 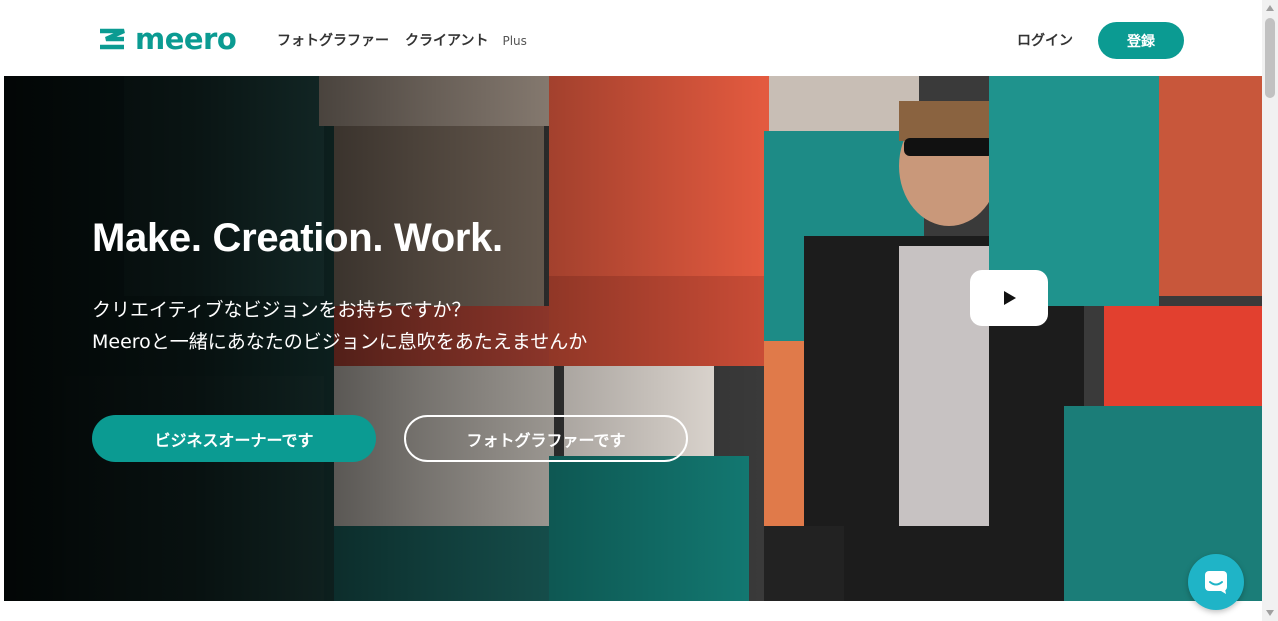 What do you see at coordinates (234, 438) in the screenshot?
I see `business-owner-button: ビジネスオーナーです` at bounding box center [234, 438].